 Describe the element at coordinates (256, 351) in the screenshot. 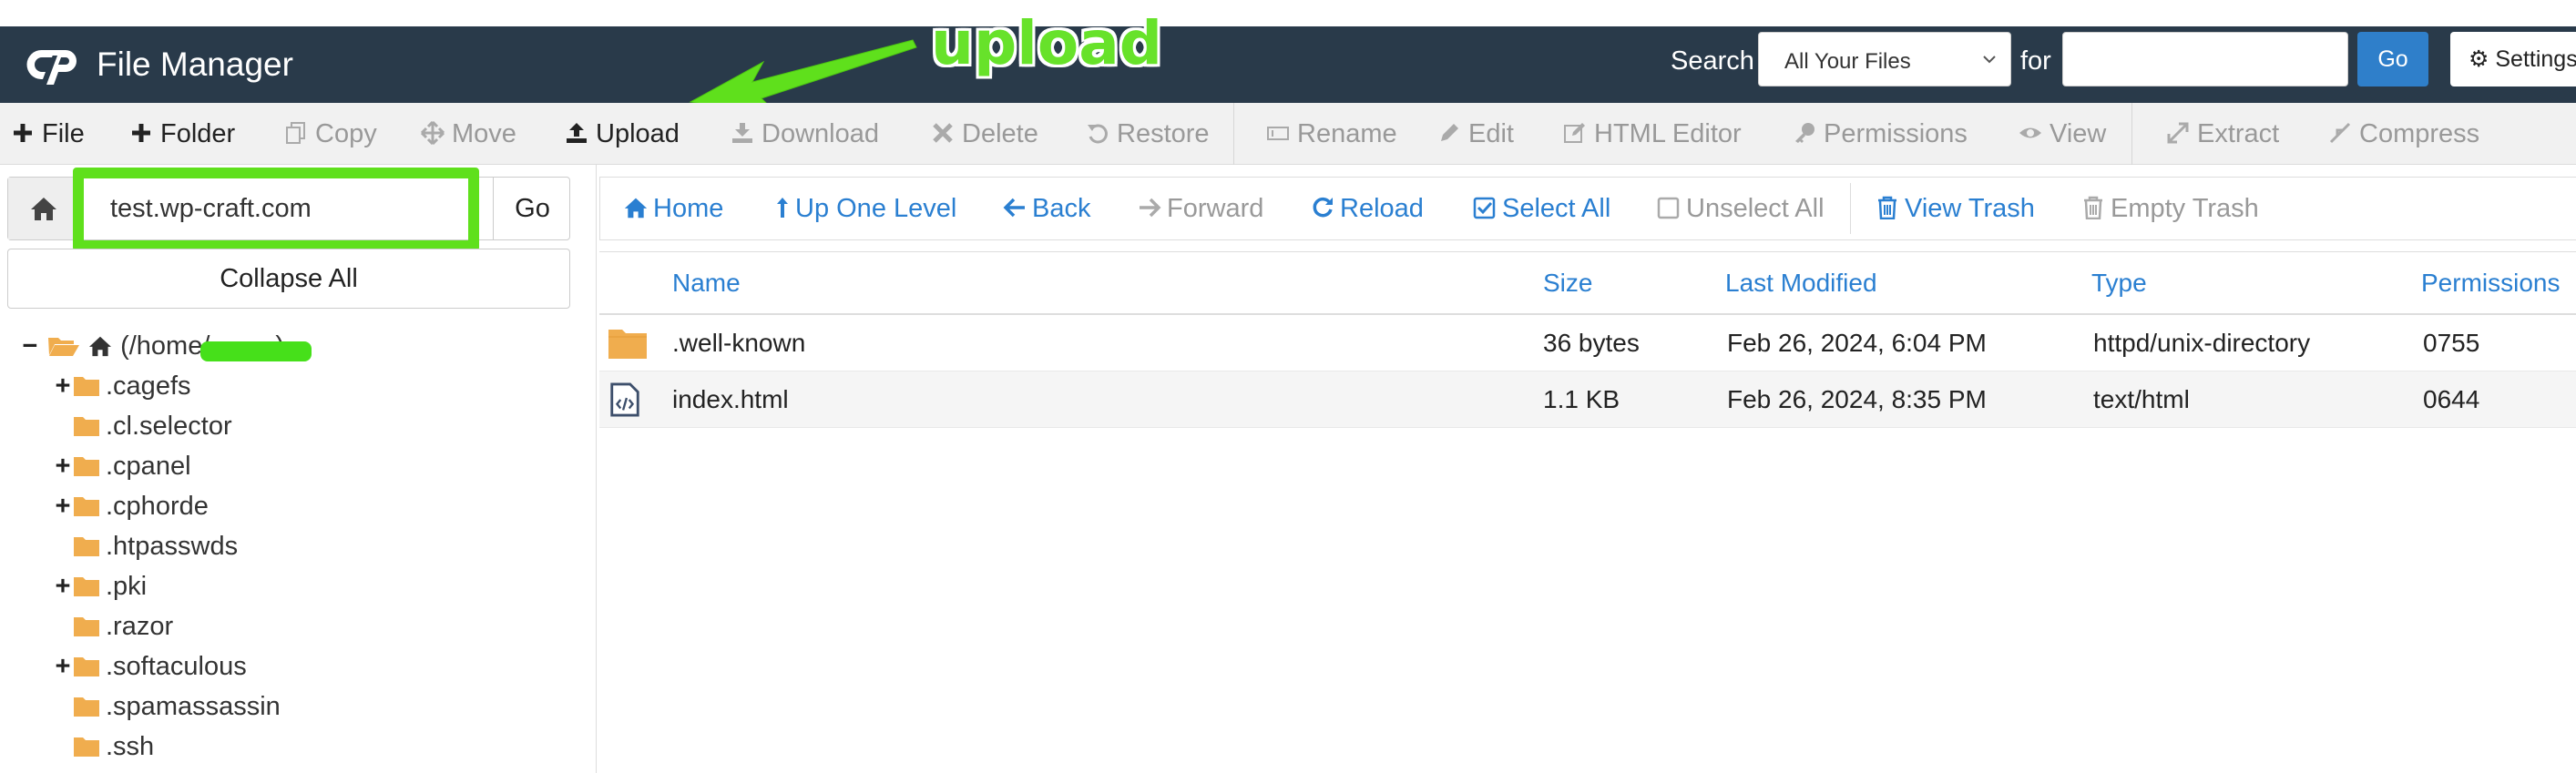

I see `redaction-mark` at that location.